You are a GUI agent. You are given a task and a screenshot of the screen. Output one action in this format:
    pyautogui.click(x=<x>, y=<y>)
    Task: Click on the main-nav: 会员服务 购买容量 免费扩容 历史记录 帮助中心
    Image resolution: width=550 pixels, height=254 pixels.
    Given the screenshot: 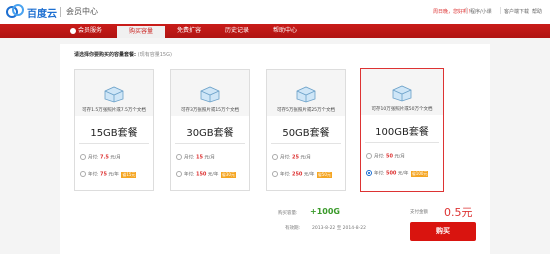 What is the action you would take?
    pyautogui.click(x=275, y=31)
    